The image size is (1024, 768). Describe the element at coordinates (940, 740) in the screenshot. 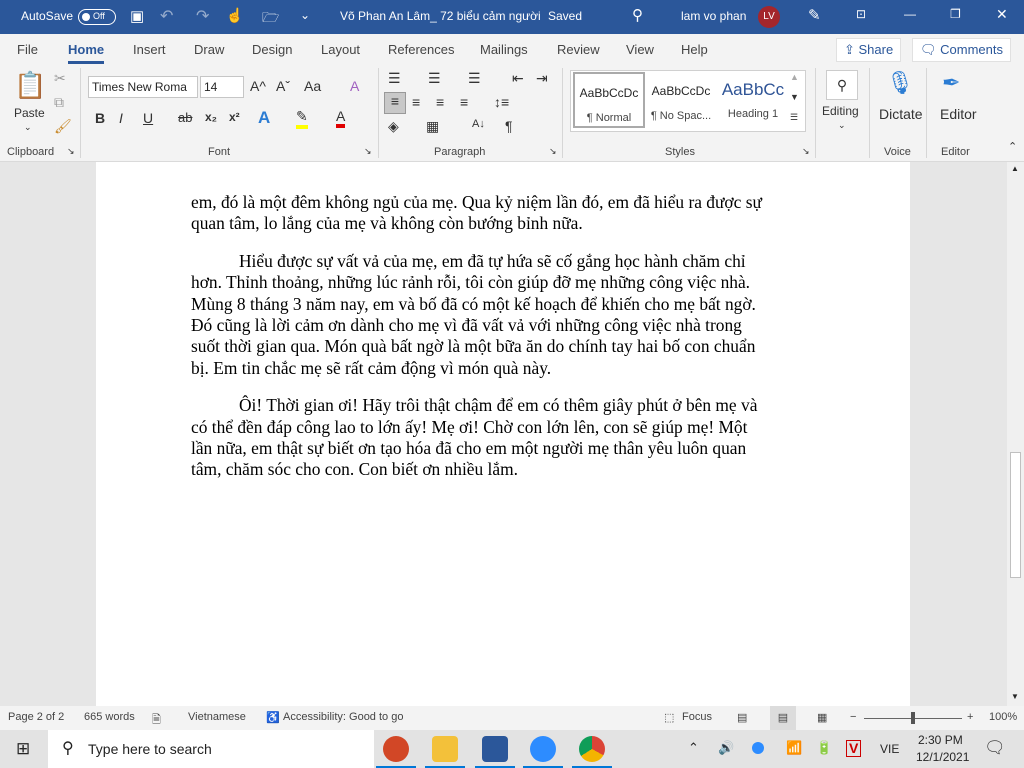

I see `clock-time: 2:30 PM` at that location.